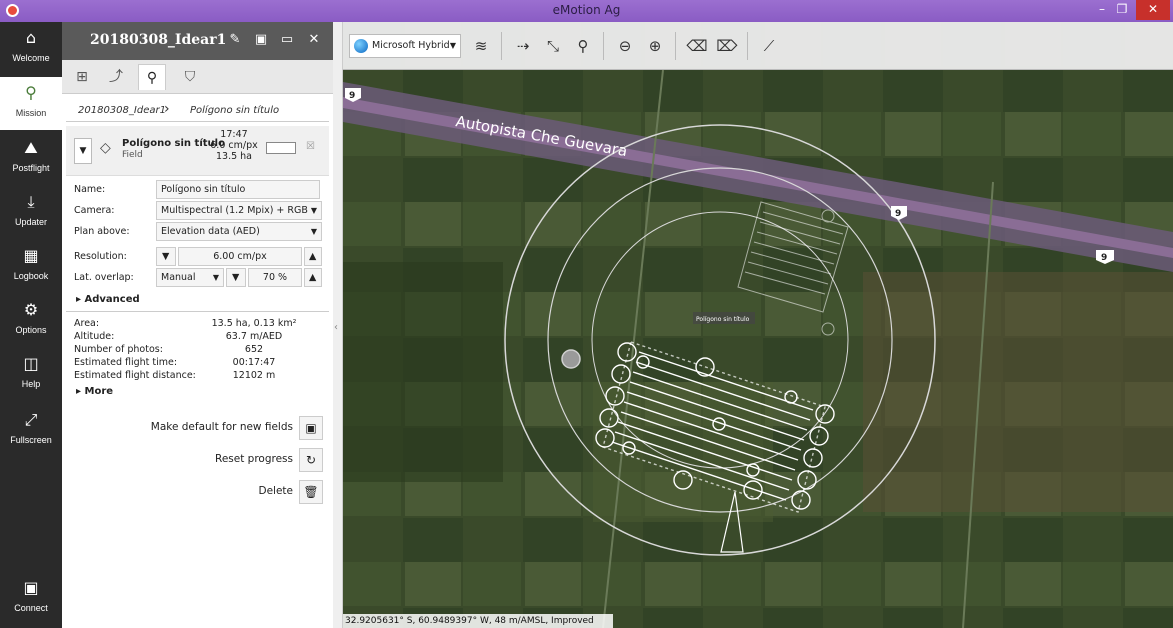  Describe the element at coordinates (1153, 10) in the screenshot. I see `close-window-button: ✕` at that location.